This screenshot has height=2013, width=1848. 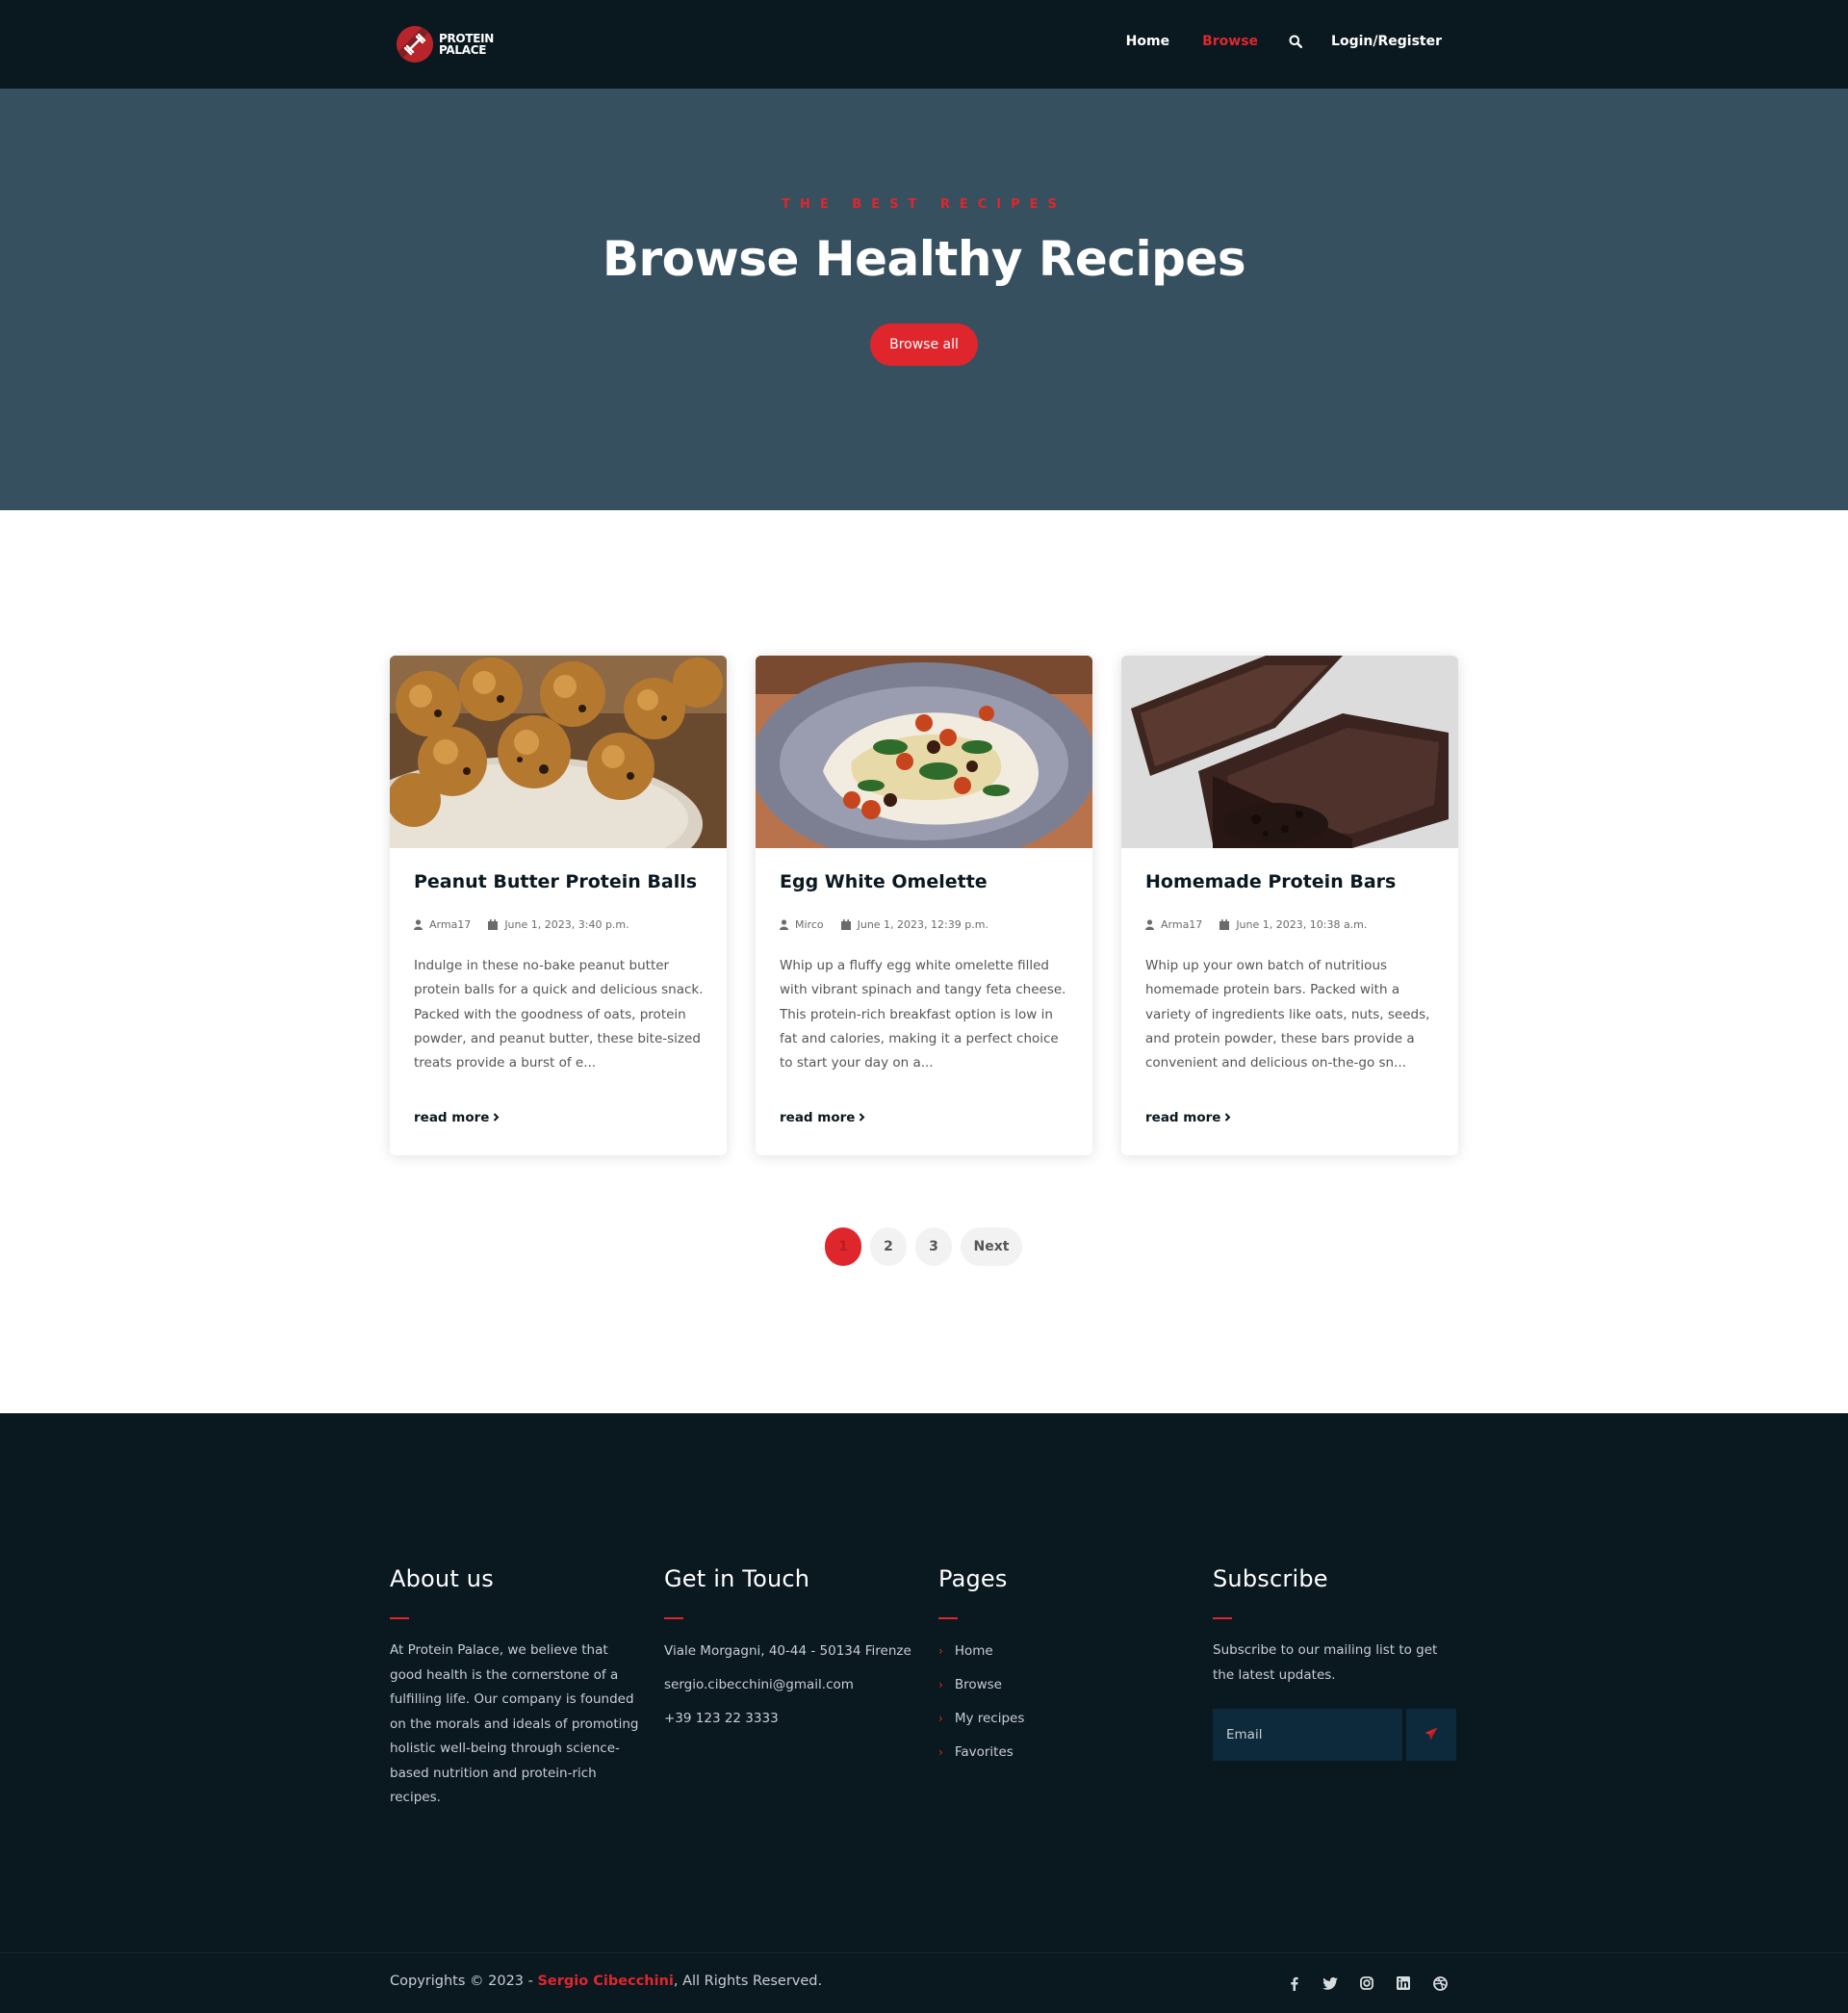 I want to click on facebook-icon, so click(x=1293, y=1983).